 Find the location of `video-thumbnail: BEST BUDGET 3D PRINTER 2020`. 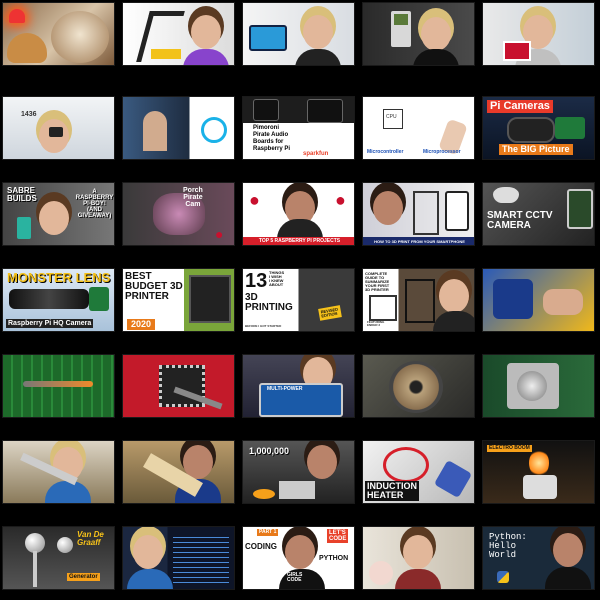

video-thumbnail: BEST BUDGET 3D PRINTER 2020 is located at coordinates (178, 300).